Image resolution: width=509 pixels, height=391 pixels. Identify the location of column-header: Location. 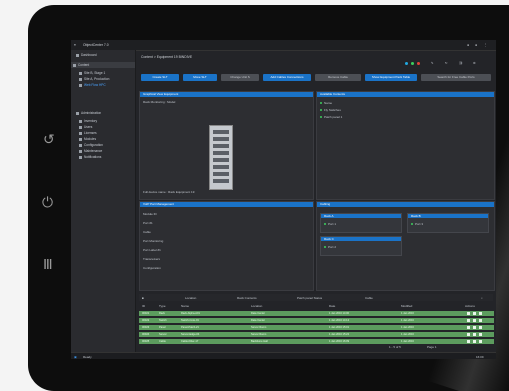
(256, 306).